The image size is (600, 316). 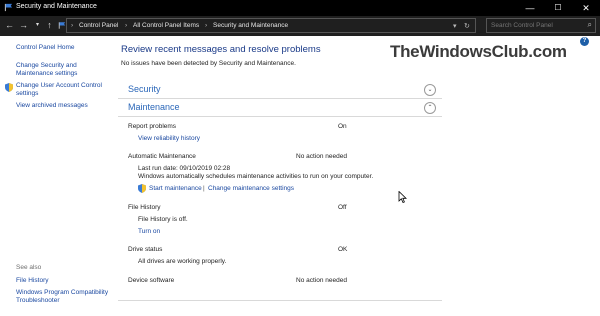 I want to click on sidebar-item-uac: Change User Account Control settings, so click(x=62, y=90).